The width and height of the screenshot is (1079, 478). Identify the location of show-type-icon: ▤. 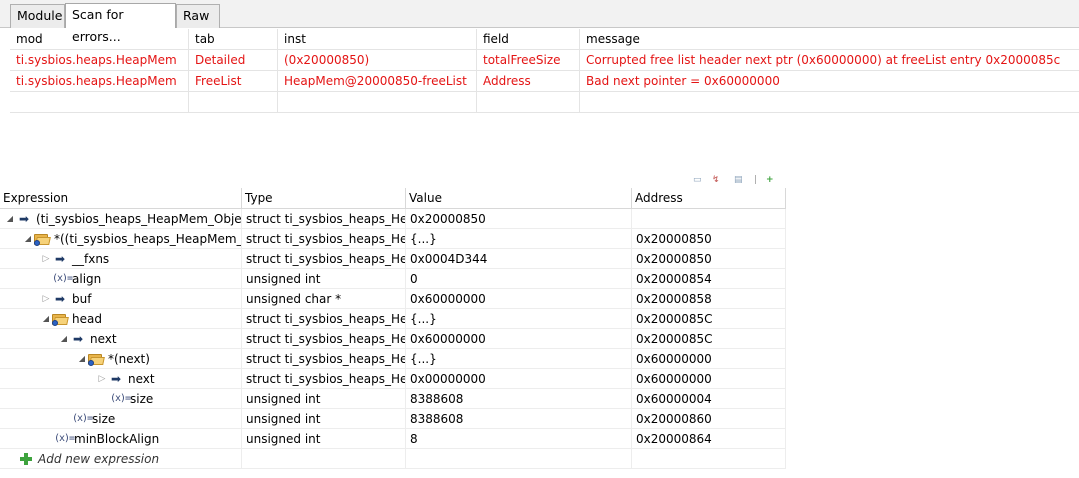
(738, 180).